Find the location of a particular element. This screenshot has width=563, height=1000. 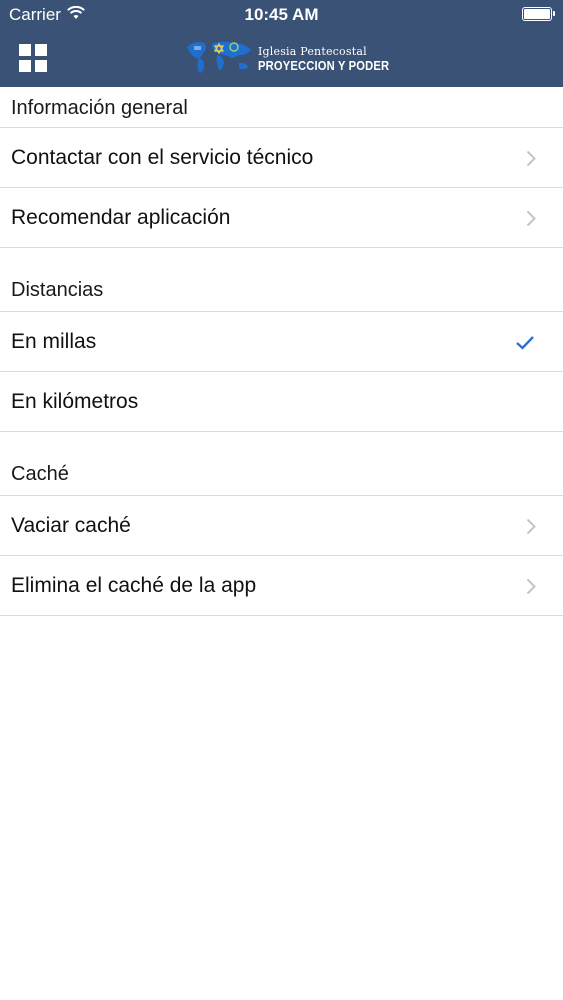

row-label: Vaciar caché is located at coordinates (71, 525).